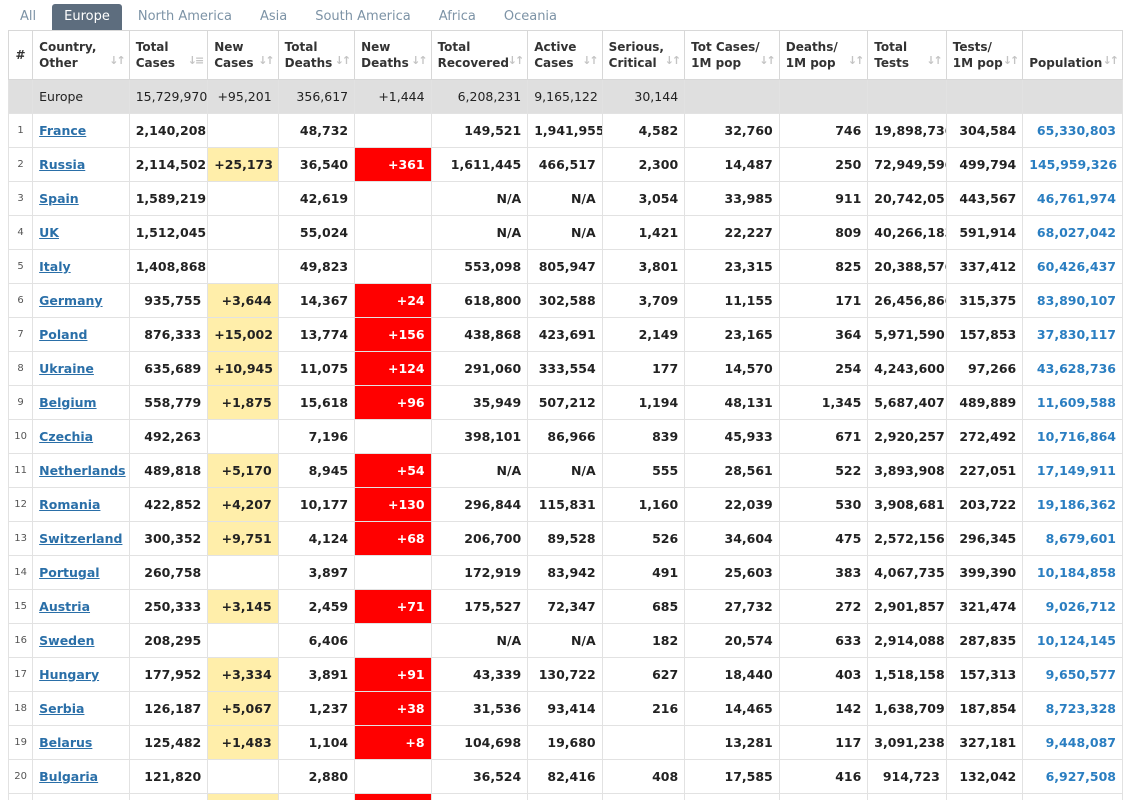 Image resolution: width=1126 pixels, height=800 pixels. Describe the element at coordinates (907, 708) in the screenshot. I see `cell-total-tests: 1,638,709` at that location.